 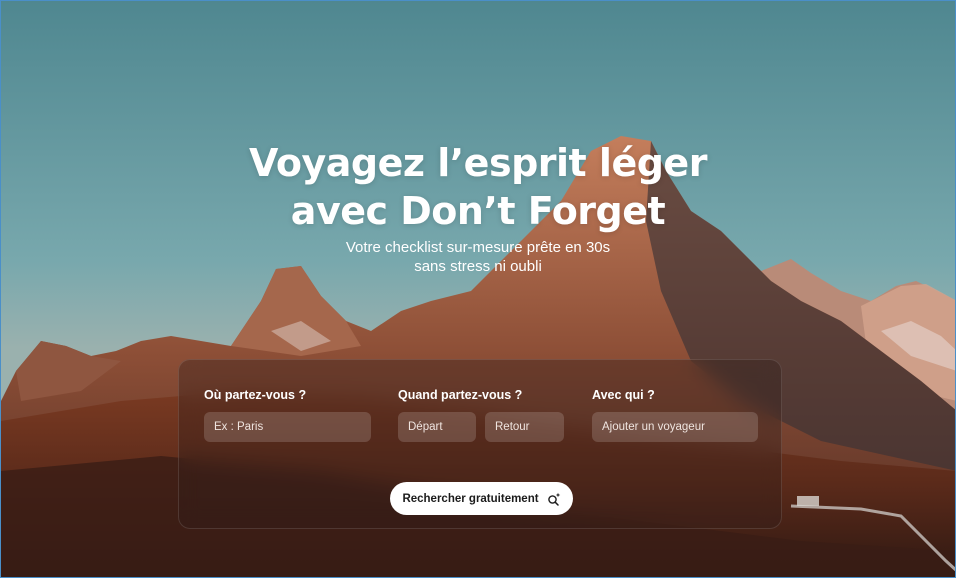 I want to click on return-date-input, so click(x=524, y=427).